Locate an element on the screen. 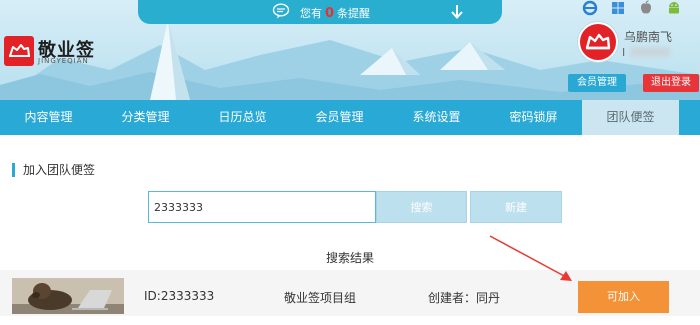 The image size is (700, 325). main-nav: 内容管理 分类管理 日历总览 会员管理 系统设置 密码锁屏 团队便签 is located at coordinates (350, 117).